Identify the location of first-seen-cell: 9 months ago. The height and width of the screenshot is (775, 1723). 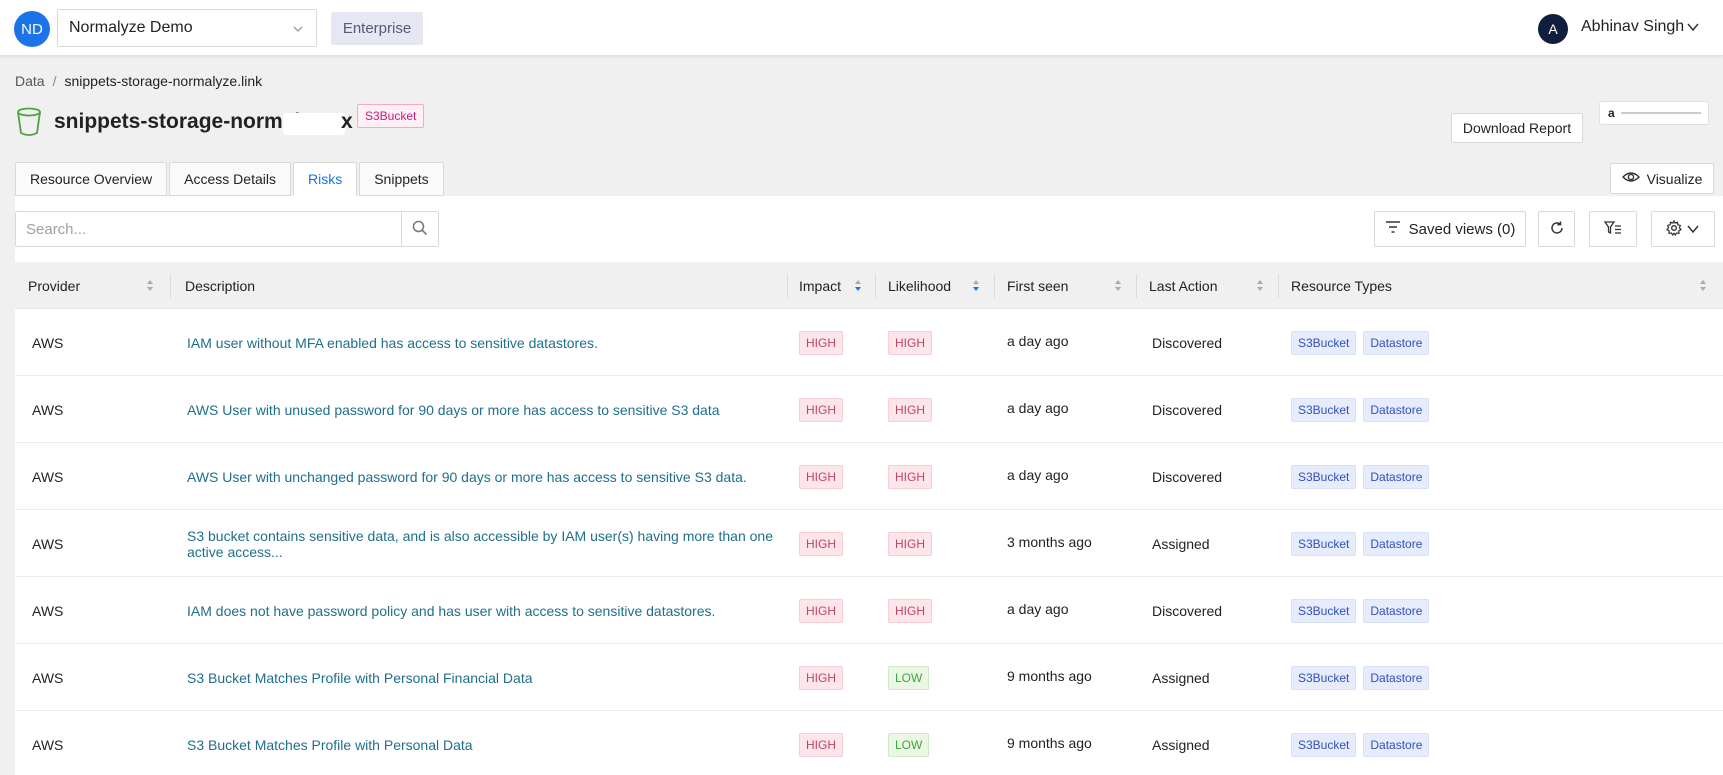
(1049, 675).